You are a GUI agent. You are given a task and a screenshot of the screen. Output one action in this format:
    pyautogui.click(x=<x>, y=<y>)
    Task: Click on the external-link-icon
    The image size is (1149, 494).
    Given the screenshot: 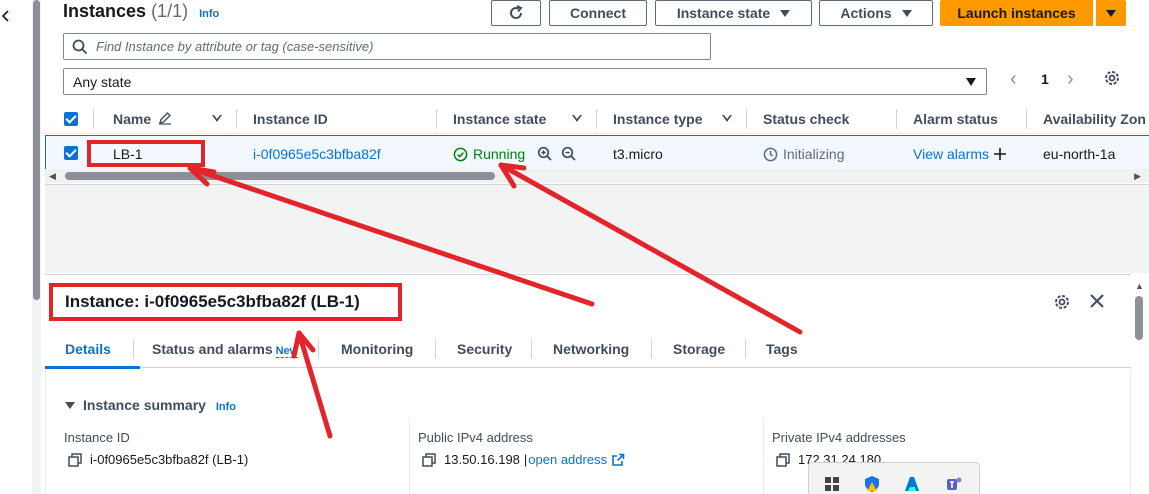 What is the action you would take?
    pyautogui.click(x=618, y=460)
    